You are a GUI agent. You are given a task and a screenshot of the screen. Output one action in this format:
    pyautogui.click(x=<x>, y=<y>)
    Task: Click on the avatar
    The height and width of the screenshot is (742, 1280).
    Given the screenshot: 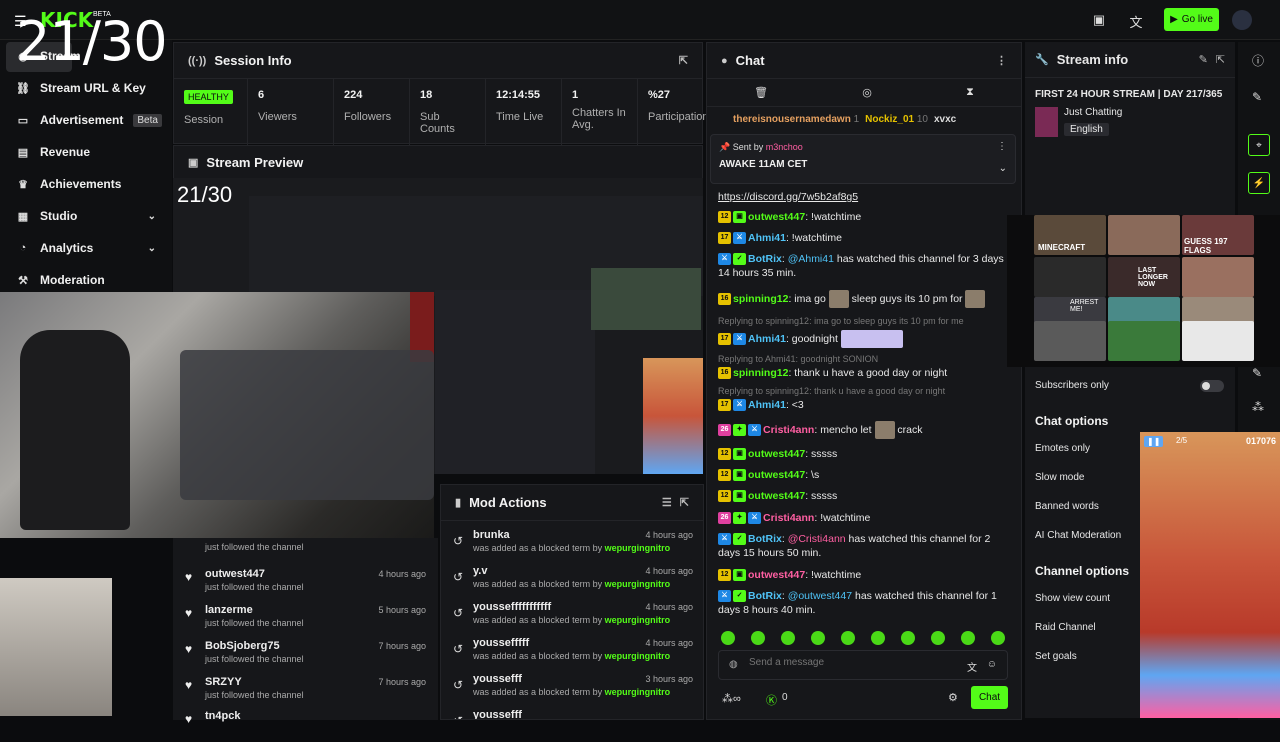 What is the action you would take?
    pyautogui.click(x=1242, y=20)
    